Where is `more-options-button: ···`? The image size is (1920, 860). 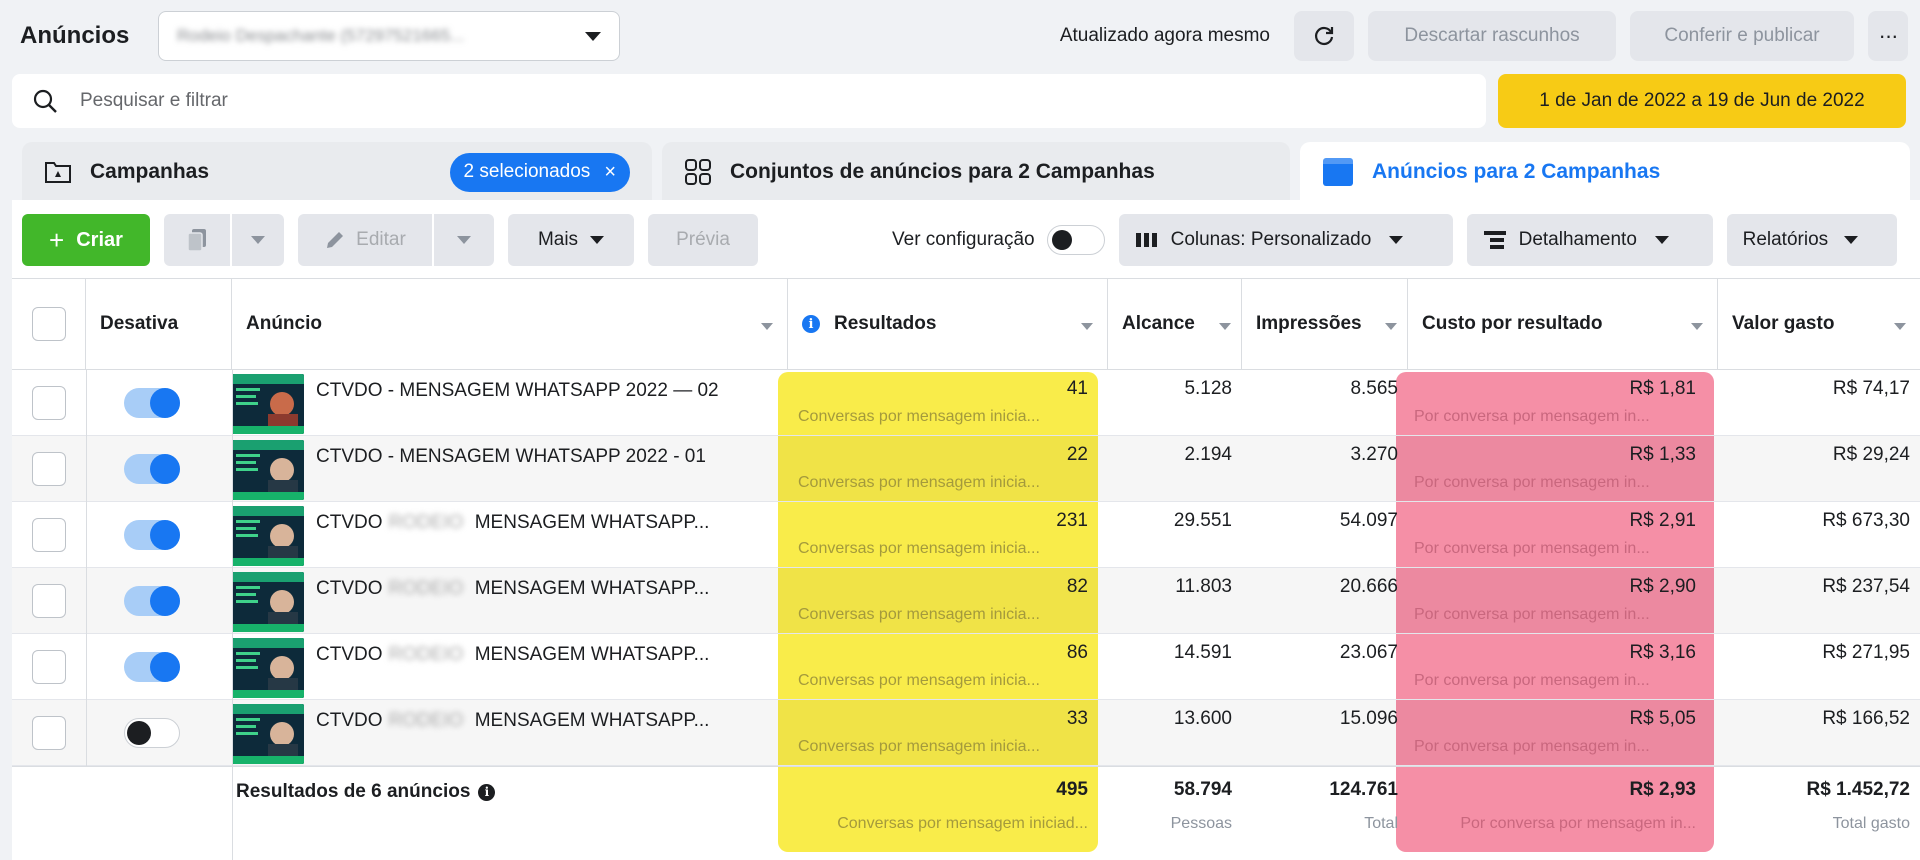 more-options-button: ··· is located at coordinates (1888, 36).